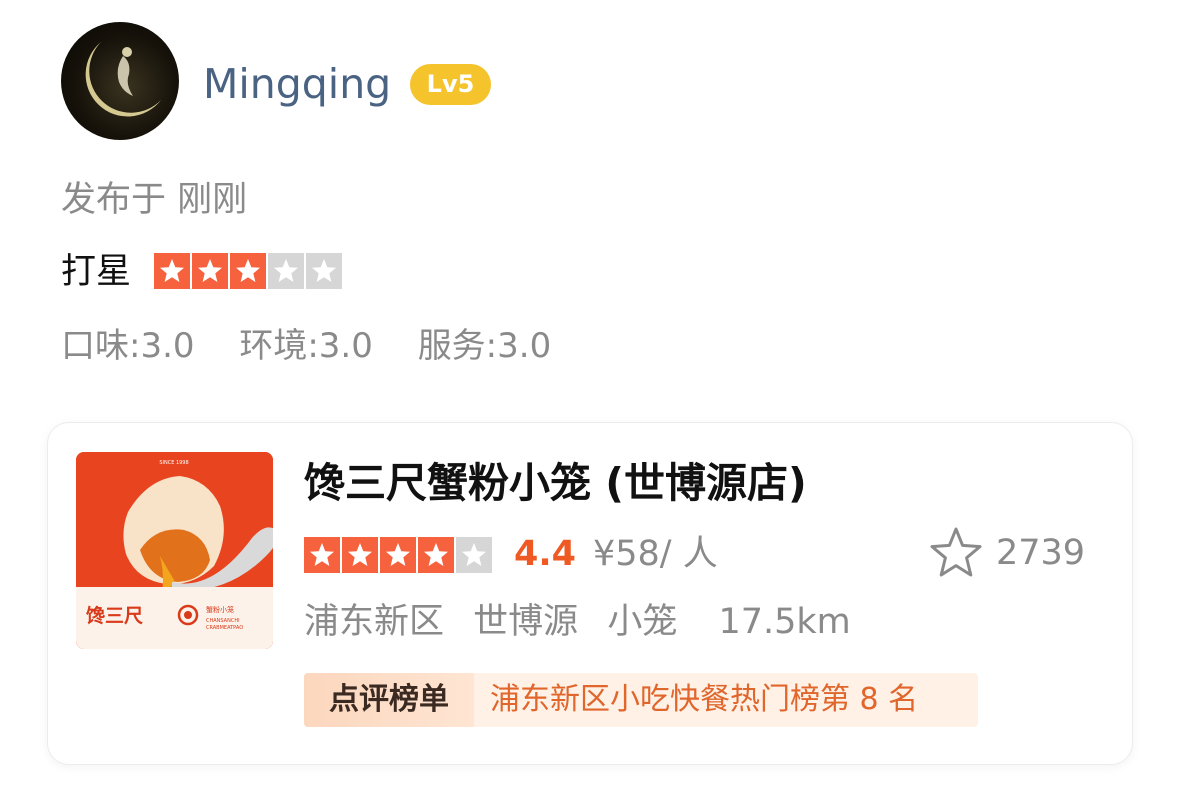 This screenshot has width=1179, height=791. I want to click on subscores: 口味:3.0 环境:3.0 服务:3.0, so click(323, 346).